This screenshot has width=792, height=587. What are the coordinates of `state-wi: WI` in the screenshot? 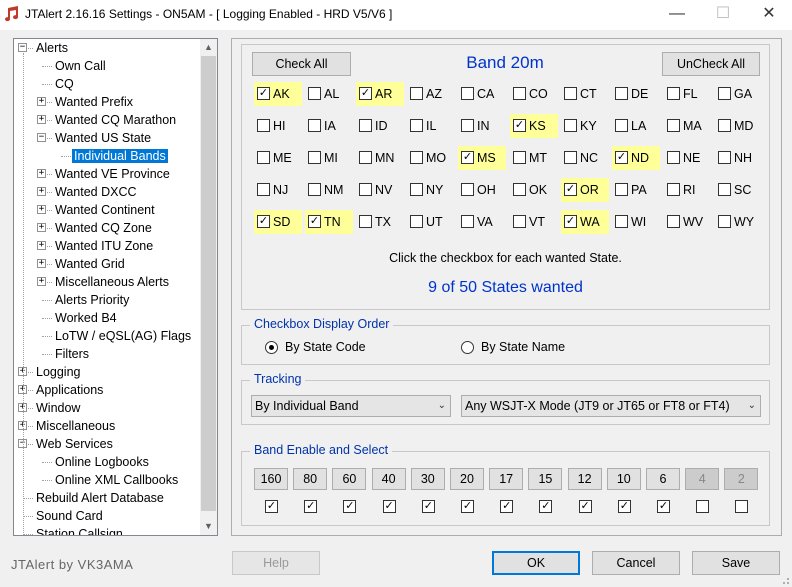 It's located at (636, 222).